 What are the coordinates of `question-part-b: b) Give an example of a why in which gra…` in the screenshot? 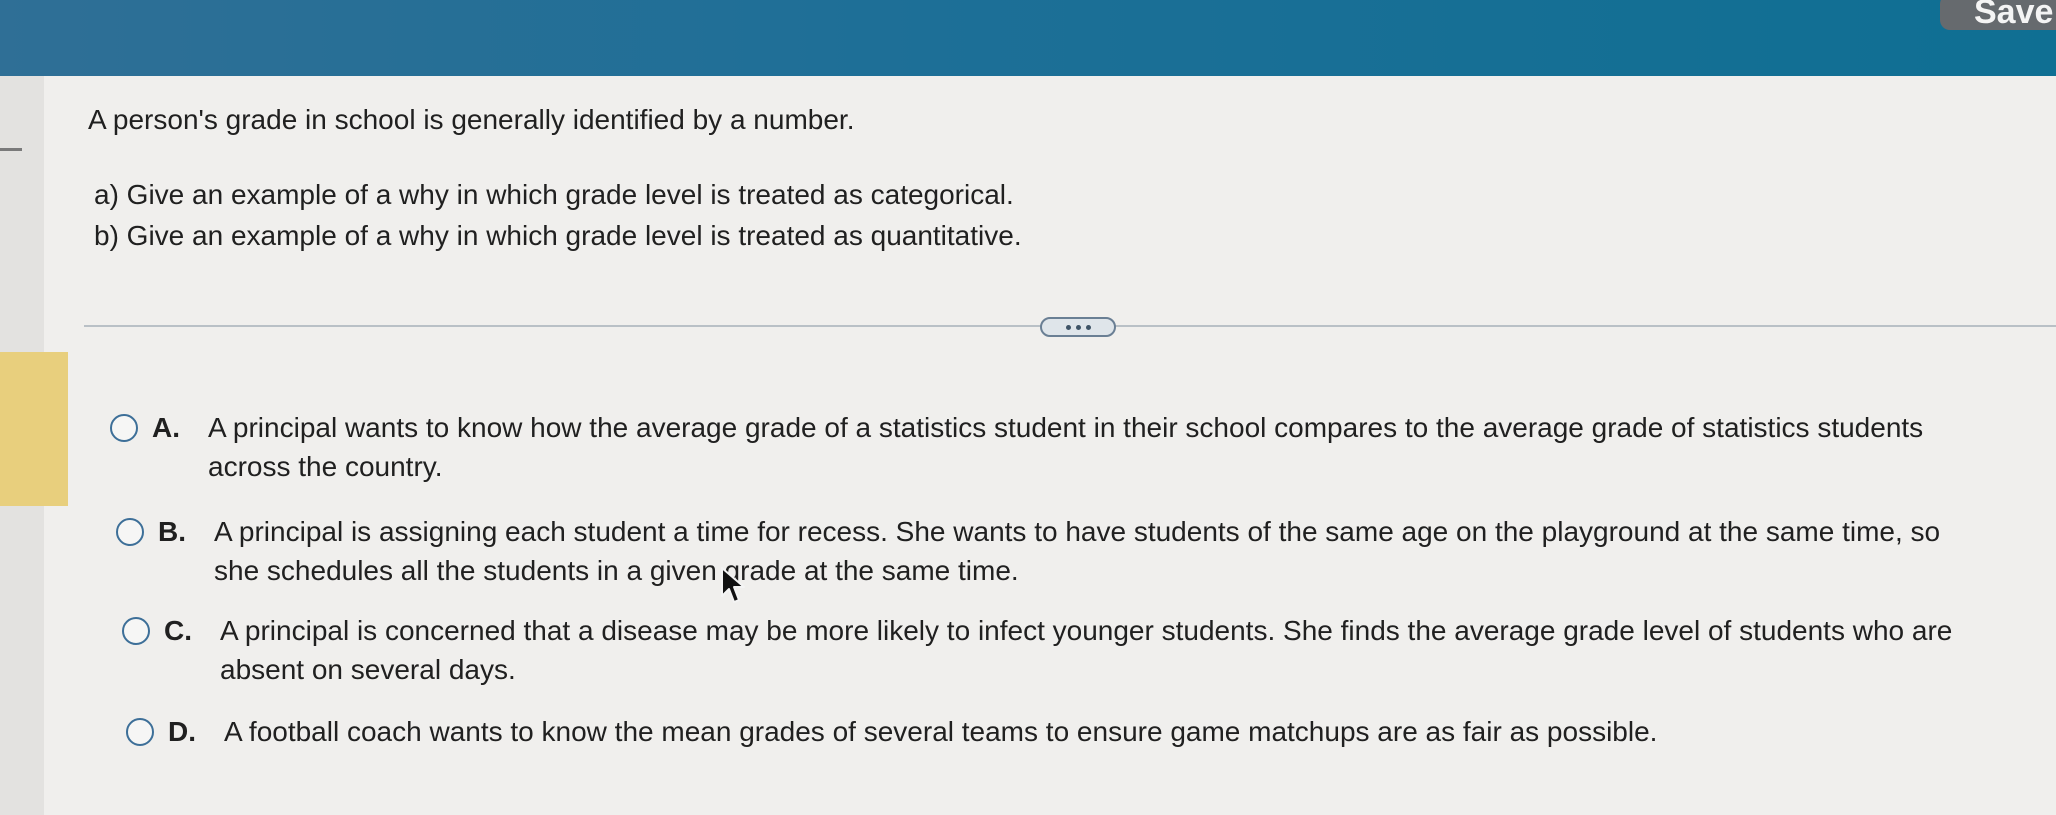 It's located at (558, 235).